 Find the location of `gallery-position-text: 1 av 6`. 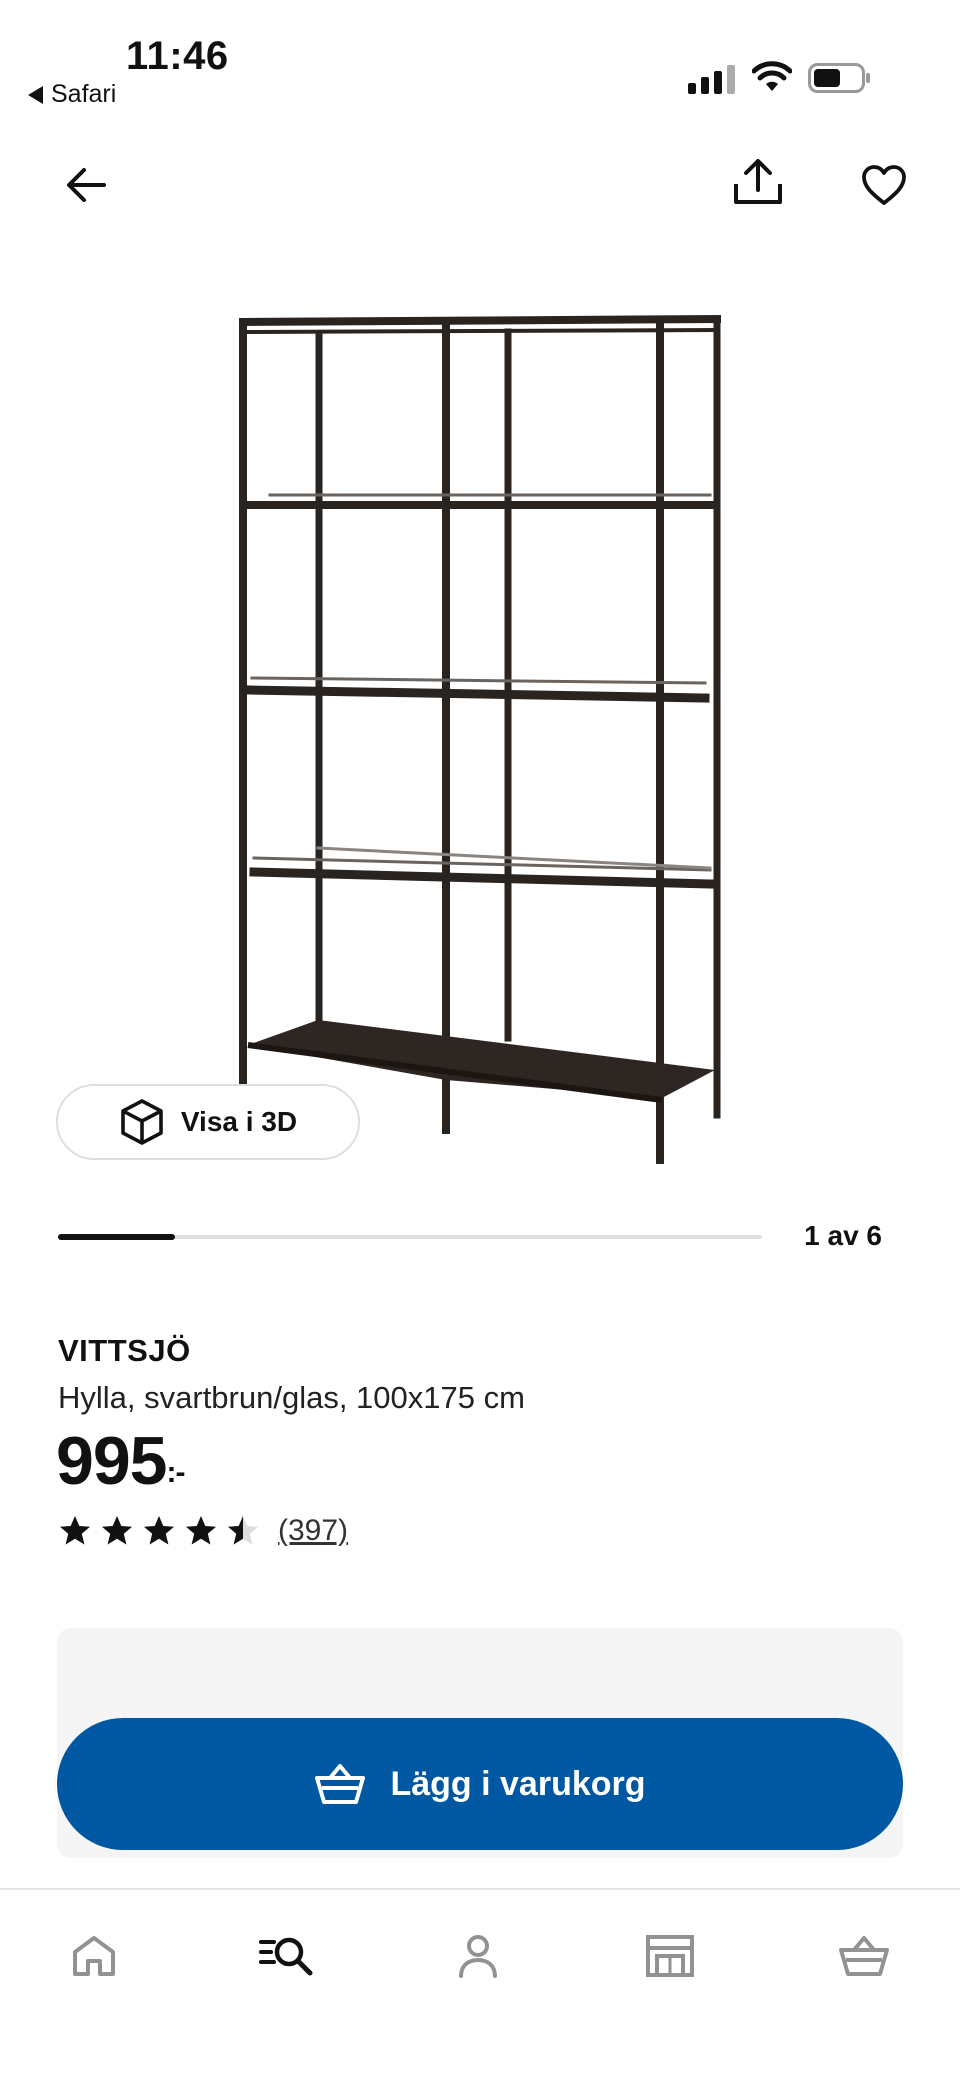

gallery-position-text: 1 av 6 is located at coordinates (843, 1235).